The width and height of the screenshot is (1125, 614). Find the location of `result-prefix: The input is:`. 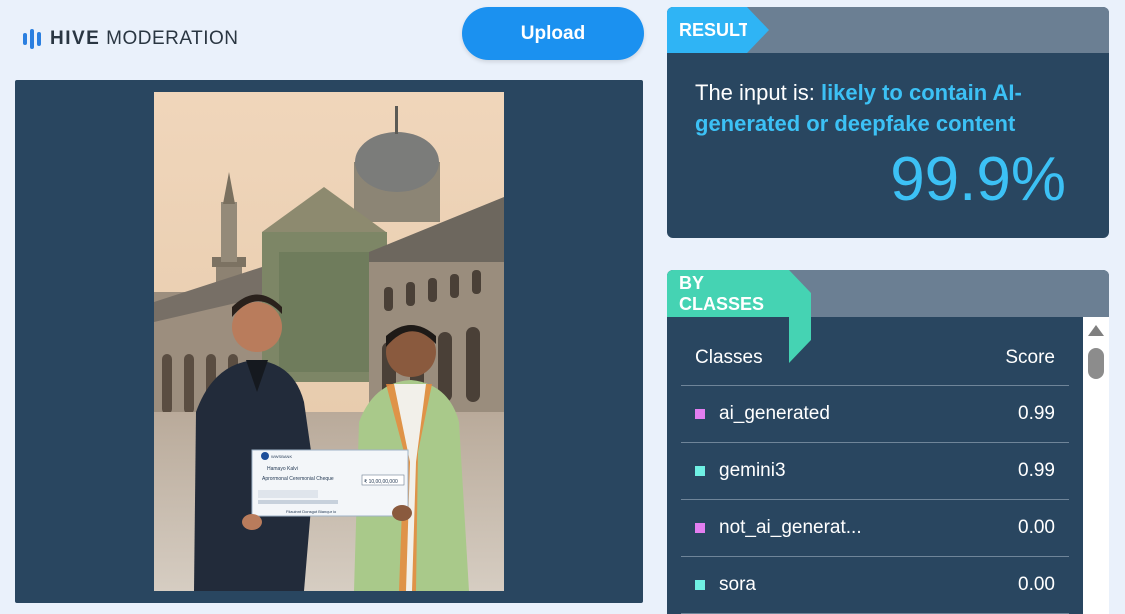

result-prefix: The input is: is located at coordinates (758, 92).